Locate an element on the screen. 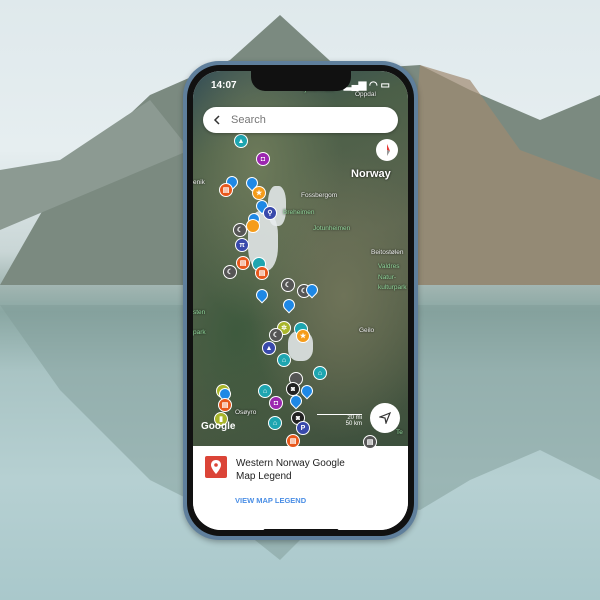  map-label: sten is located at coordinates (199, 312).